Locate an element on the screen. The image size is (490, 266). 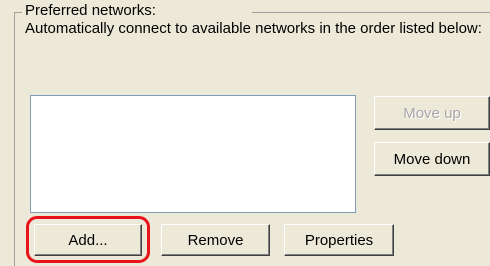
remove-button: Remove is located at coordinates (215, 240).